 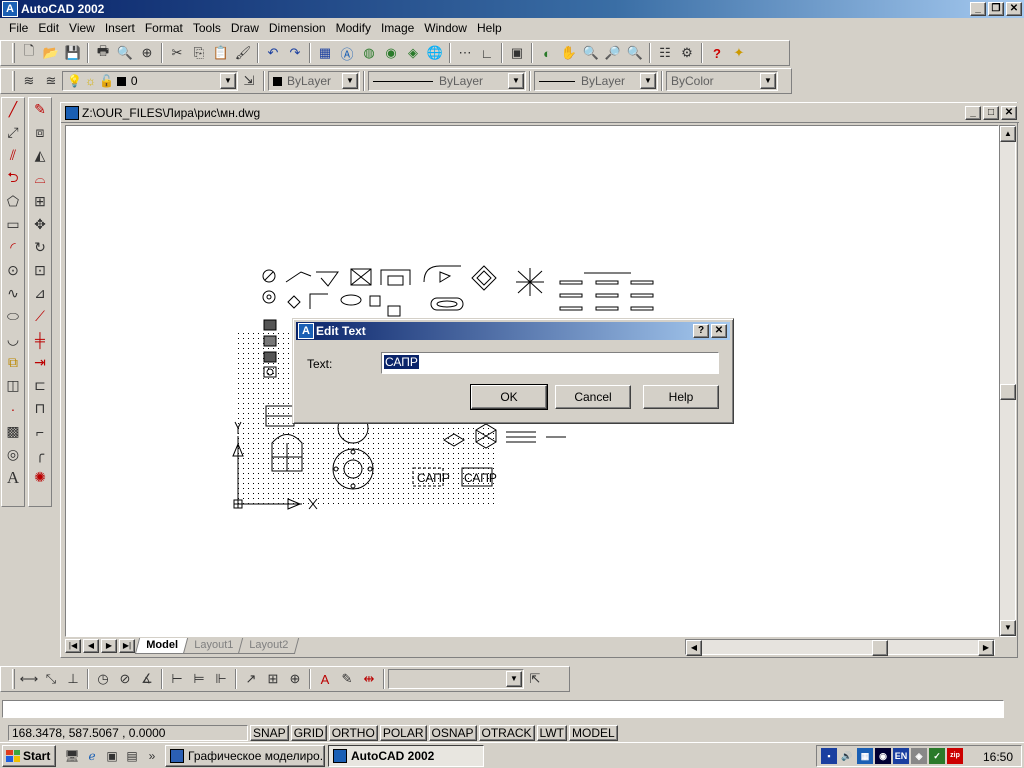 What do you see at coordinates (717, 53) in the screenshot?
I see `help-icon: ?` at bounding box center [717, 53].